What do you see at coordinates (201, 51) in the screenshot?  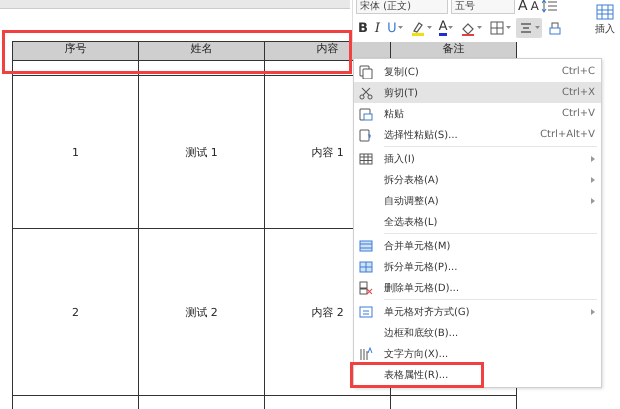 I see `column-header: 姓名` at bounding box center [201, 51].